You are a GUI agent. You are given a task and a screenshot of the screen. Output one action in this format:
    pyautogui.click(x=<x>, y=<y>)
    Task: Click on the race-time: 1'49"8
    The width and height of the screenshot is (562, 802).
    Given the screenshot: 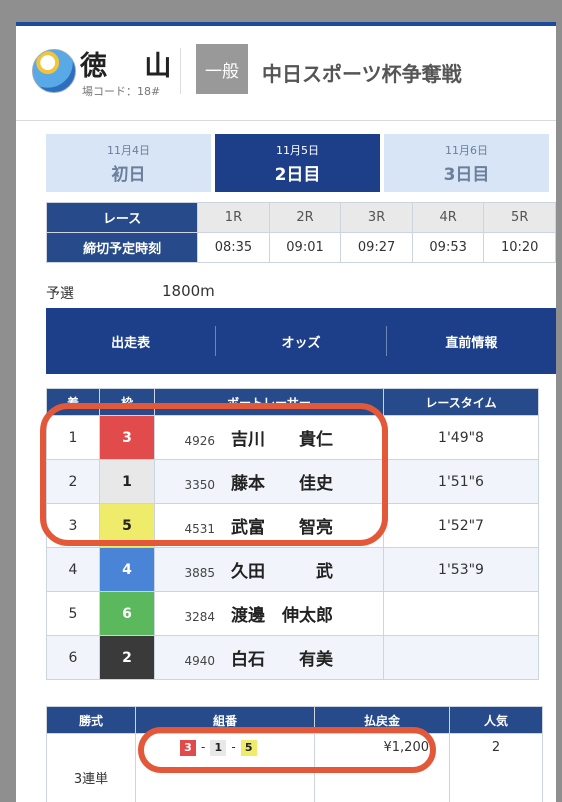 What is the action you would take?
    pyautogui.click(x=461, y=437)
    